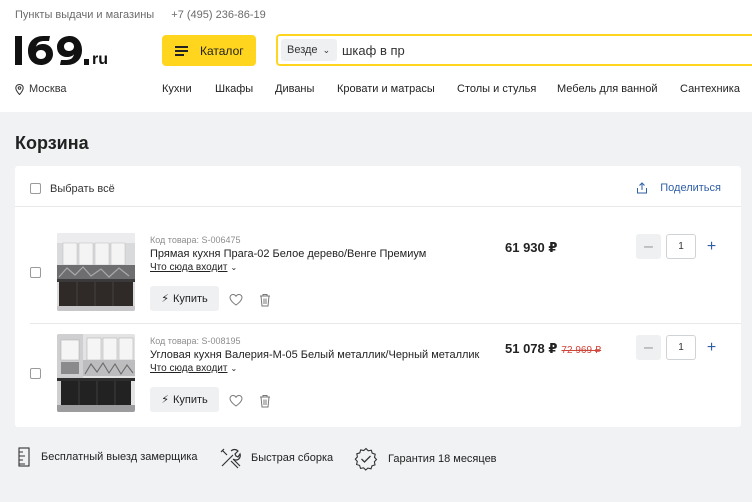 The width and height of the screenshot is (752, 502). I want to click on select-all-checkbox, so click(35, 188).